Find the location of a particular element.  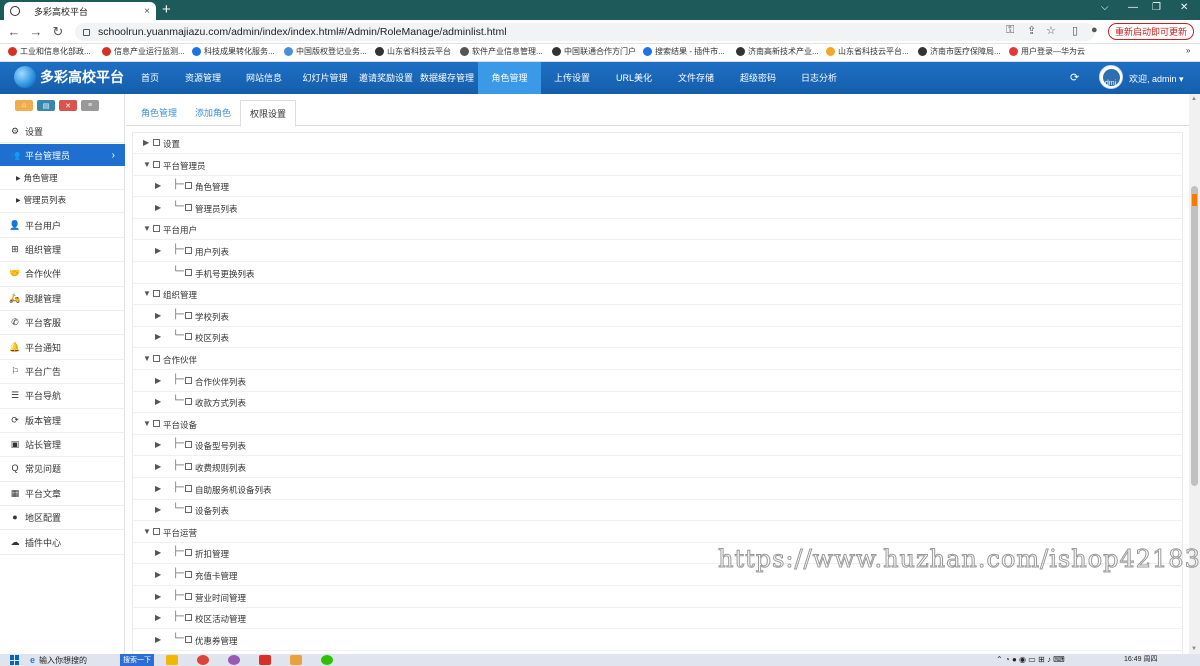

minimize-button: — is located at coordinates (1133, 7).